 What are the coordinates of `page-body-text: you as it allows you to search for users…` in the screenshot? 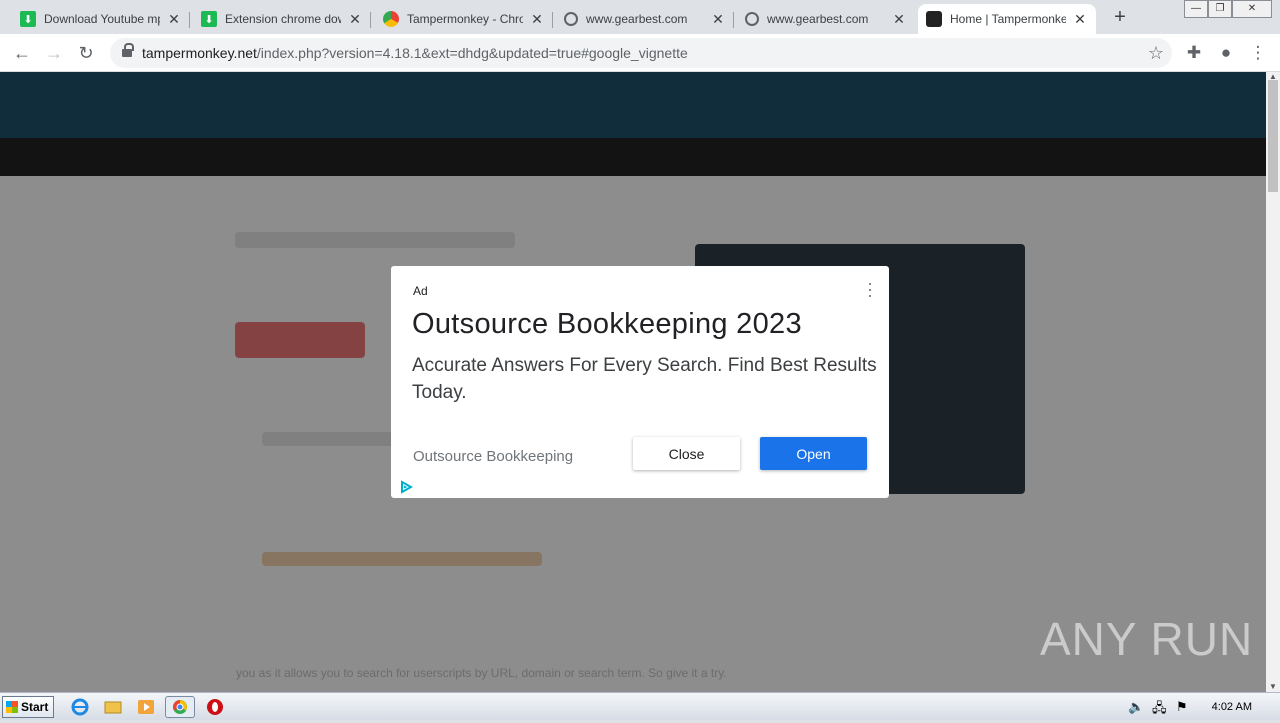 It's located at (481, 673).